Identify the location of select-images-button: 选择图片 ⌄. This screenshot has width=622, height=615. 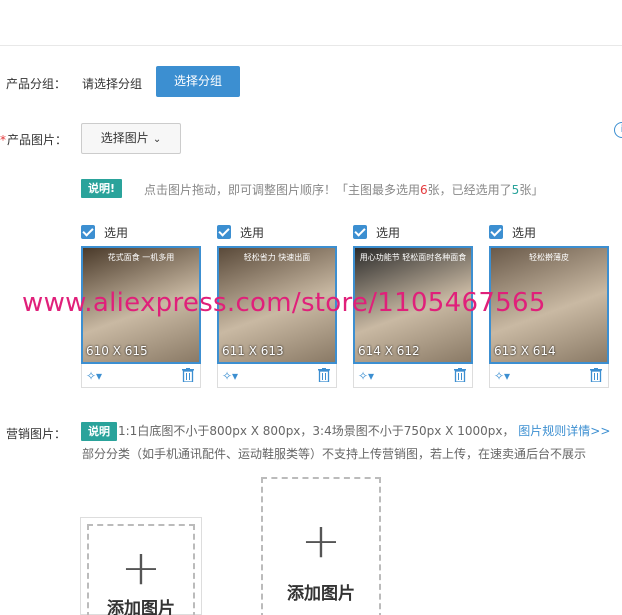
(131, 138).